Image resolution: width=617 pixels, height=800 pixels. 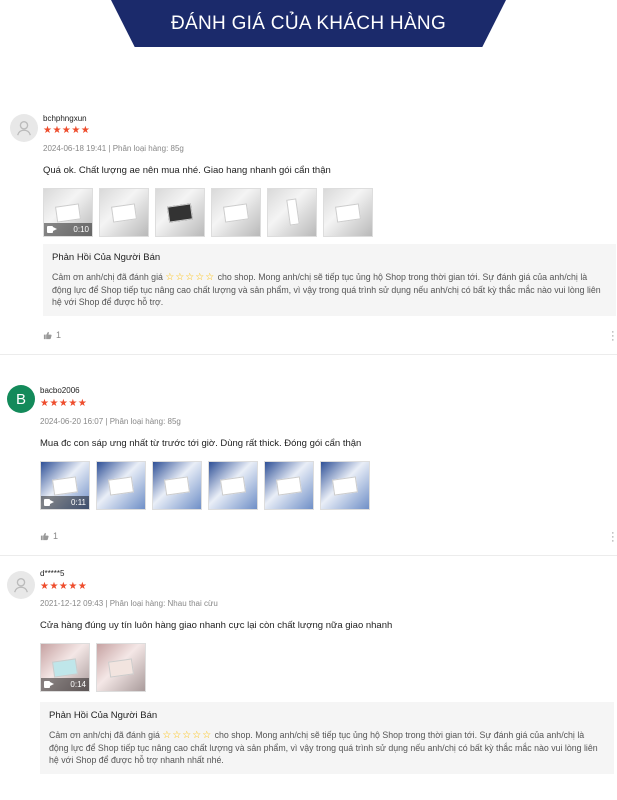 I want to click on video-duration: 0:11, so click(x=78, y=502).